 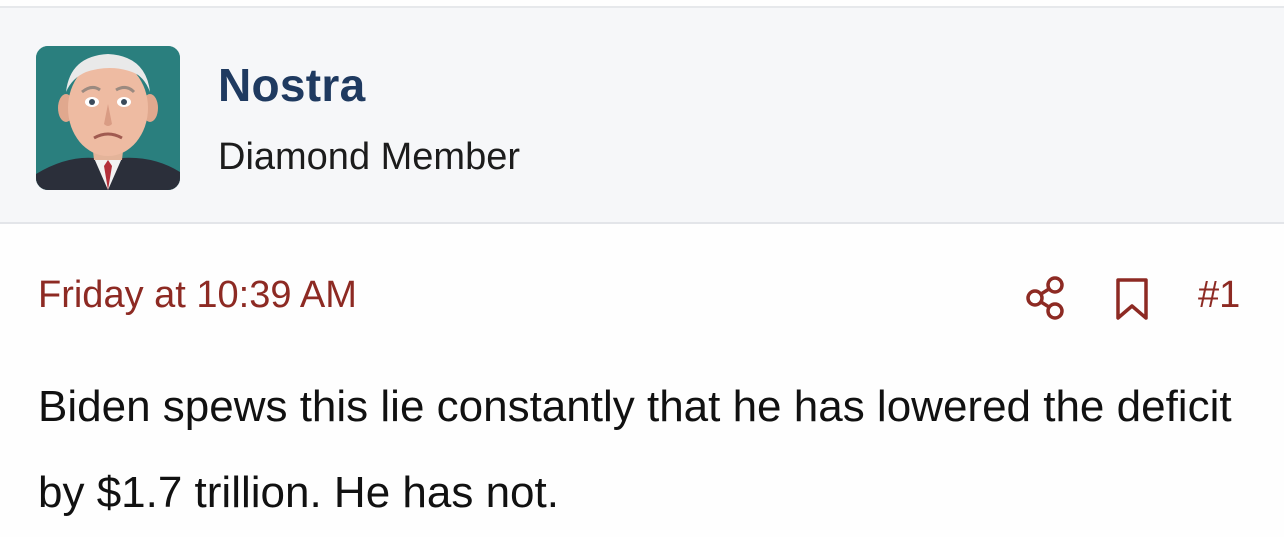 I want to click on bookmark-button, so click(x=1132, y=299).